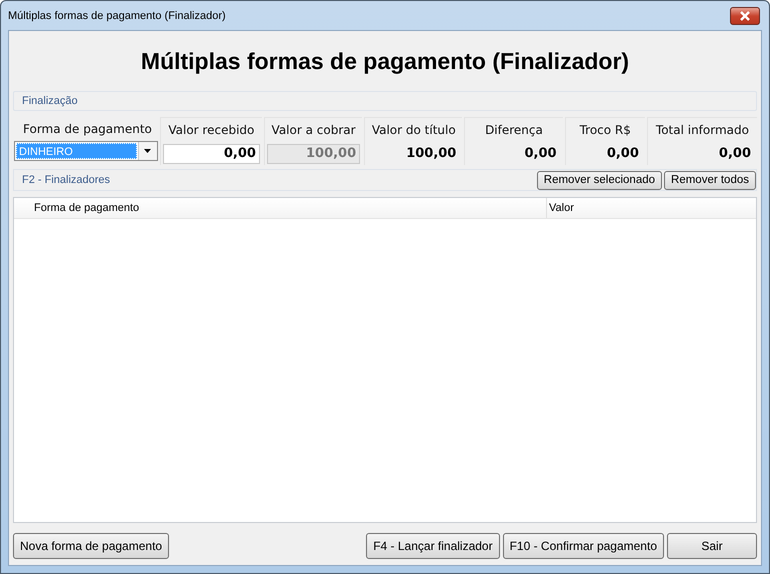 This screenshot has width=770, height=574. What do you see at coordinates (313, 130) in the screenshot?
I see `field-label: Valor a cobrar` at bounding box center [313, 130].